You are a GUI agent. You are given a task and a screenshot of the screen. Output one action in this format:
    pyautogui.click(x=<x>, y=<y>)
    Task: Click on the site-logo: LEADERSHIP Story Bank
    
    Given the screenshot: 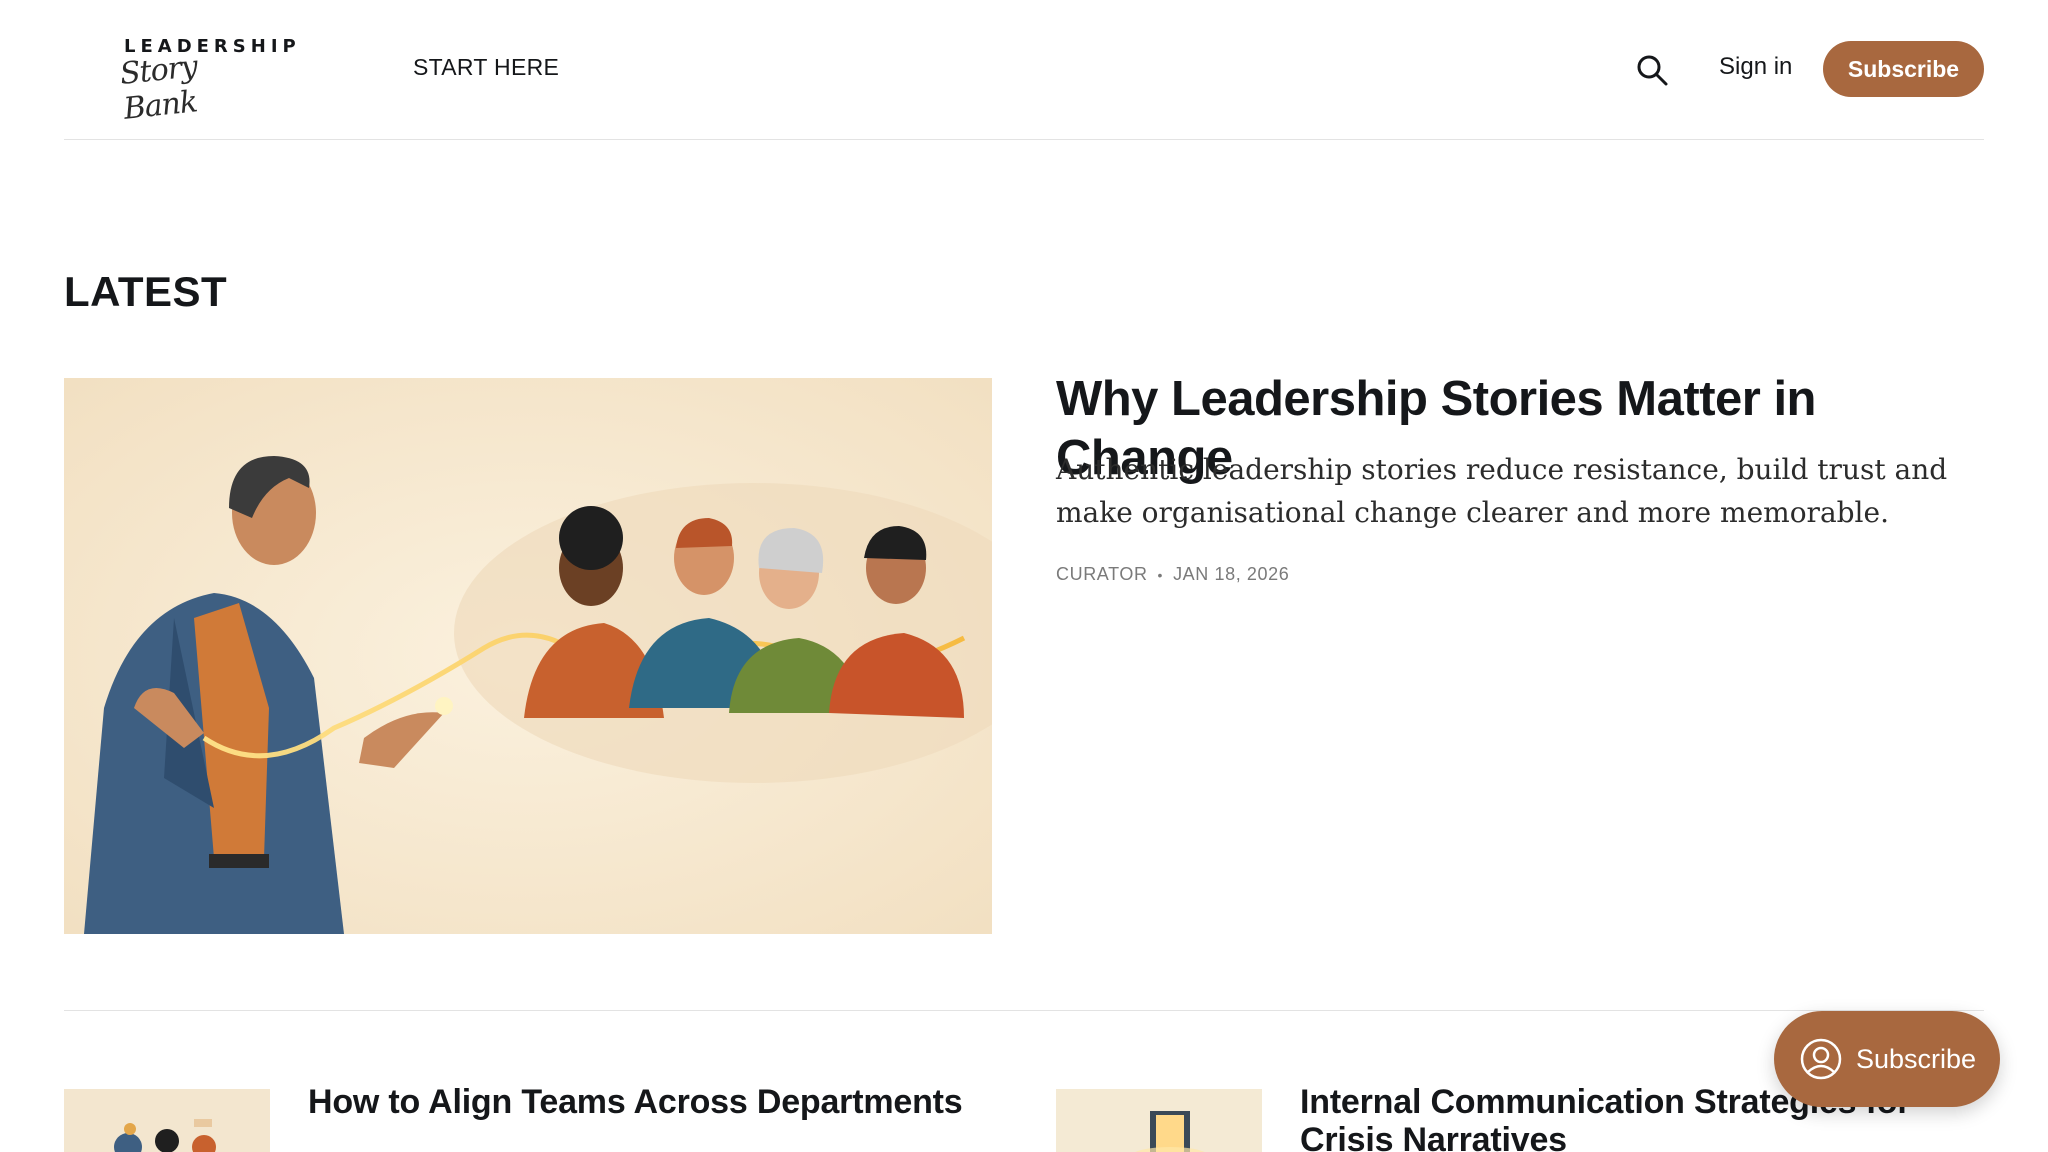 What is the action you would take?
    pyautogui.click(x=206, y=81)
    